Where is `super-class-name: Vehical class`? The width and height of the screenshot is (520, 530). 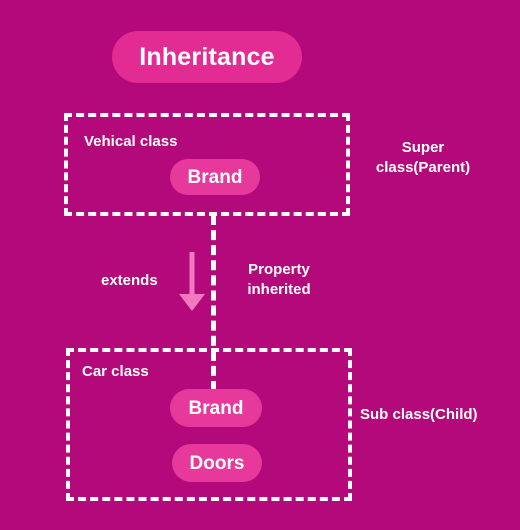 super-class-name: Vehical class is located at coordinates (131, 141).